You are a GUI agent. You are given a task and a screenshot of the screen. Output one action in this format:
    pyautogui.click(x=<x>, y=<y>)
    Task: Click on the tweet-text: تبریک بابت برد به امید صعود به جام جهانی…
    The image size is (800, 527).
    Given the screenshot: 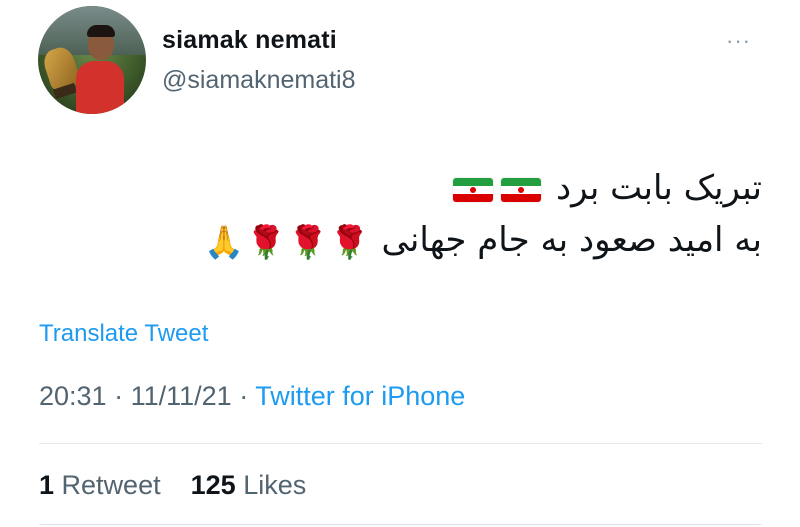 What is the action you would take?
    pyautogui.click(x=482, y=214)
    